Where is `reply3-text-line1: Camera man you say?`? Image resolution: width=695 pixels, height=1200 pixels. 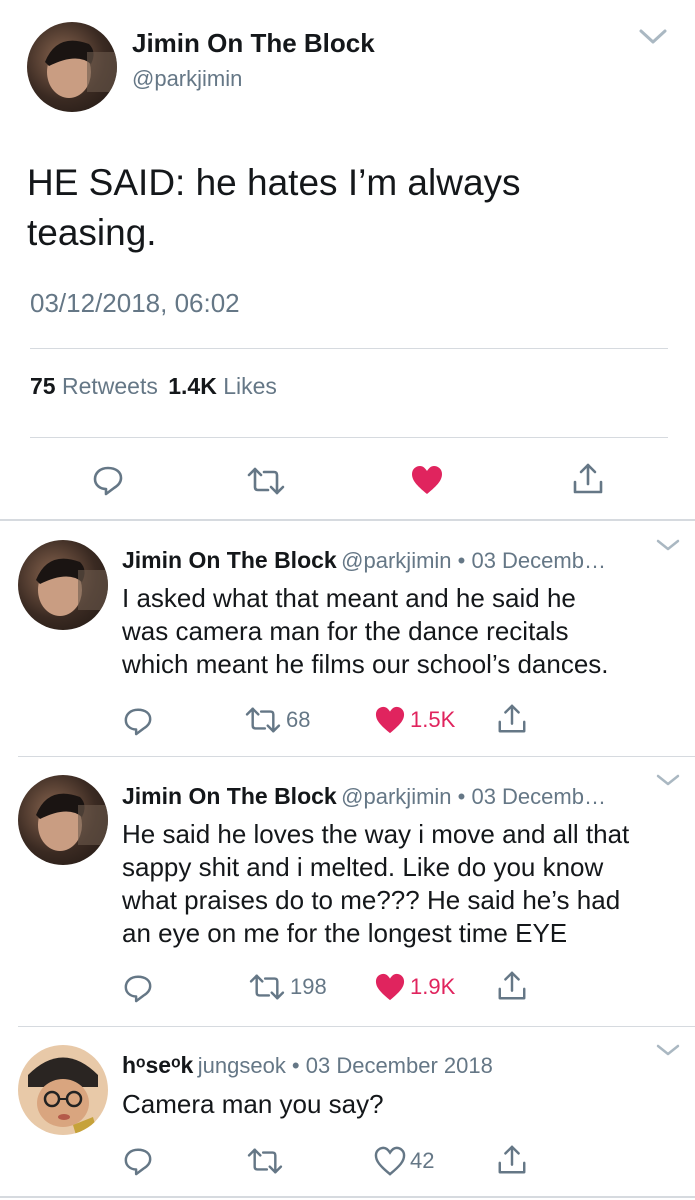 reply3-text-line1: Camera man you say? is located at coordinates (253, 1104).